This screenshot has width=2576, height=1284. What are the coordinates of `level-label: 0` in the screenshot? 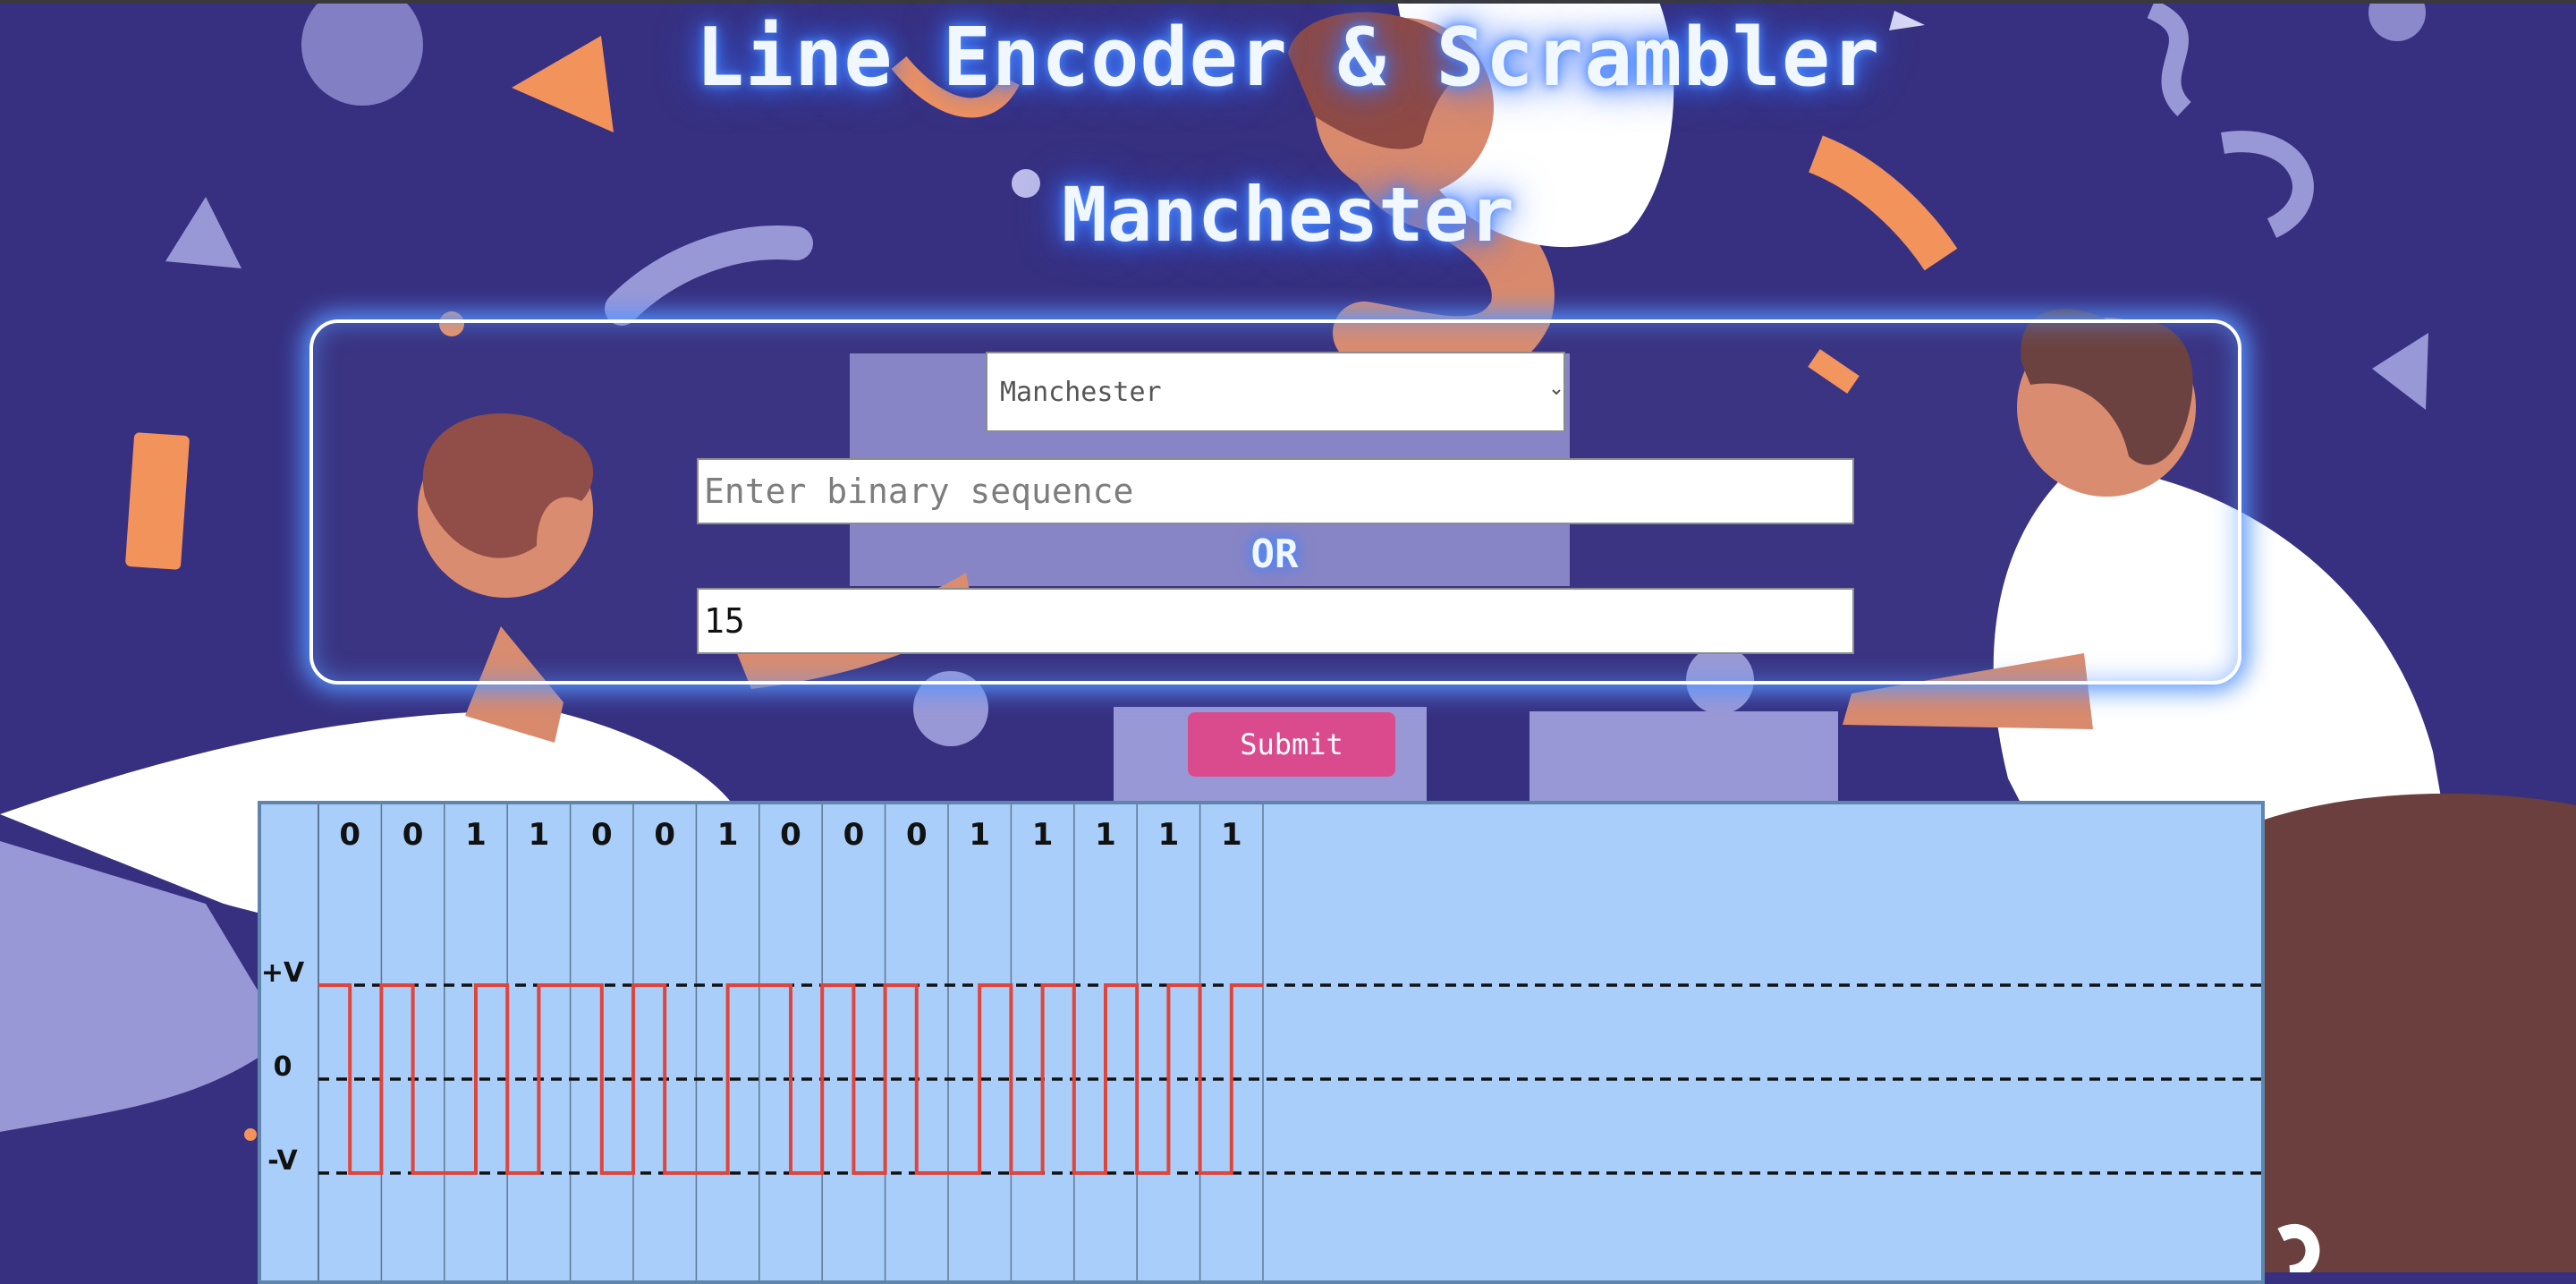 It's located at (283, 1067).